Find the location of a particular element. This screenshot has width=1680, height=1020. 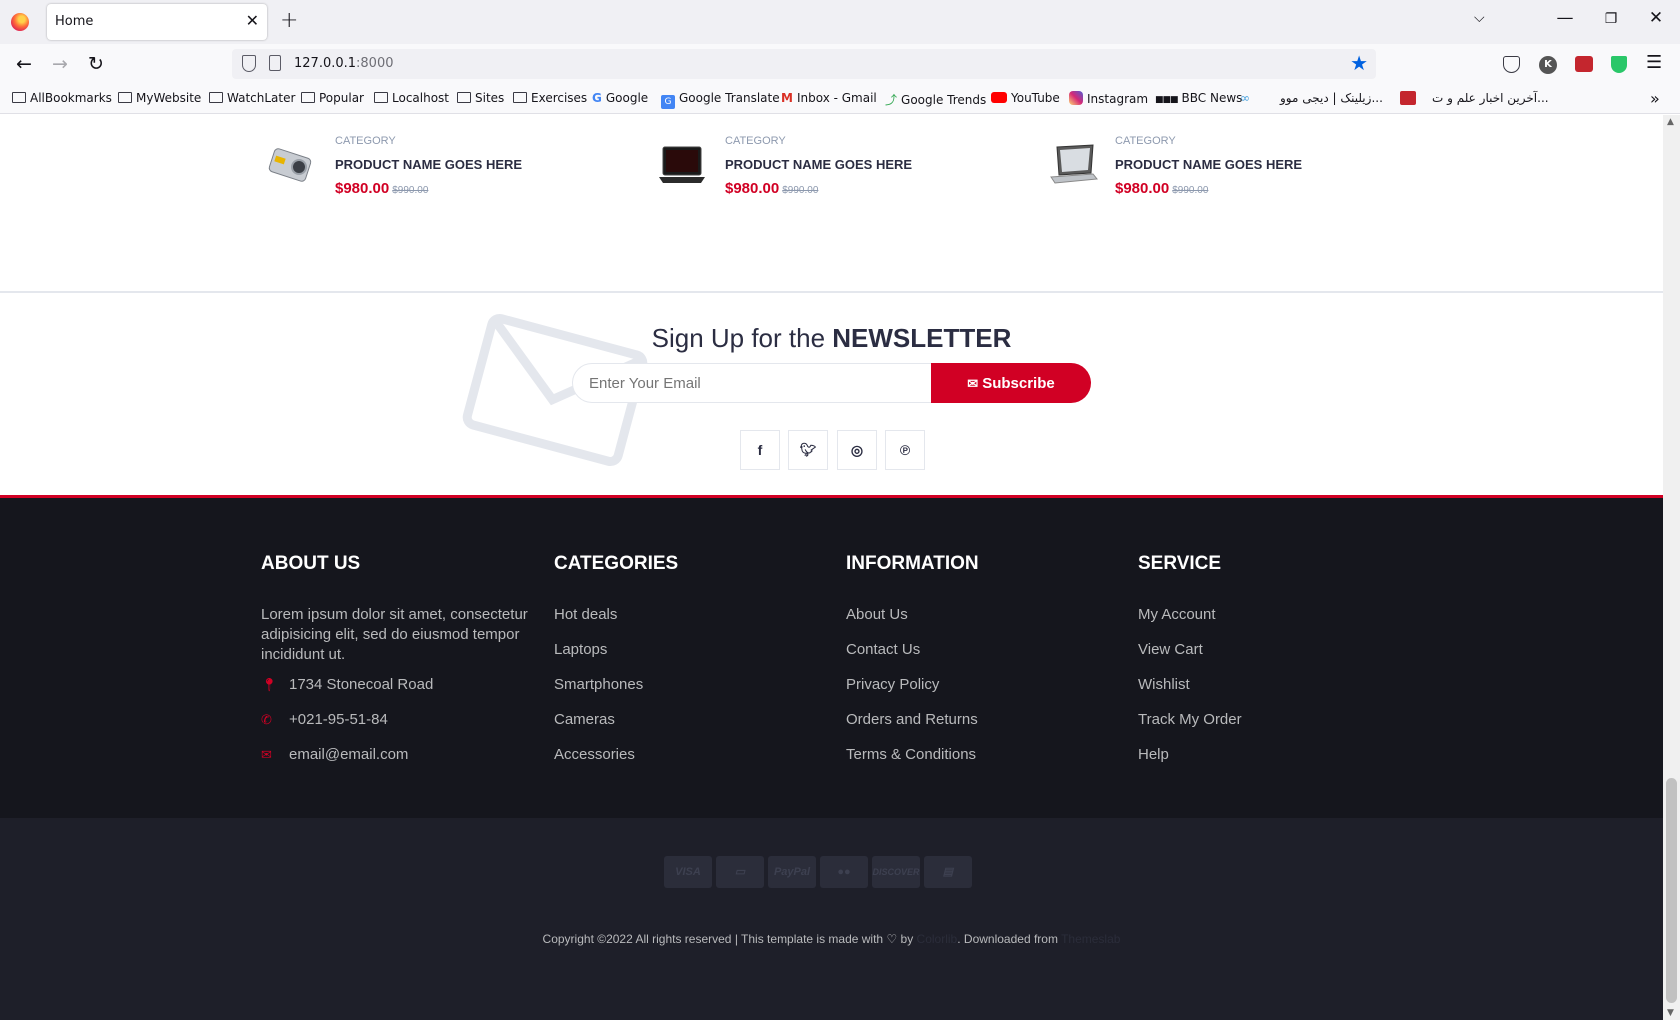

bookmark-watchlater: WatchLater is located at coordinates (252, 98).